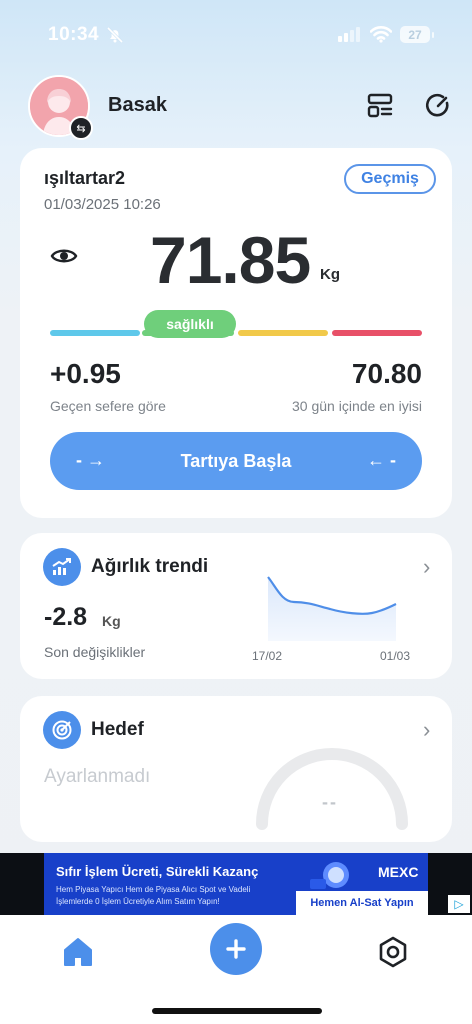 This screenshot has width=472, height=1024. What do you see at coordinates (417, 34) in the screenshot?
I see `battery-icon: 27` at bounding box center [417, 34].